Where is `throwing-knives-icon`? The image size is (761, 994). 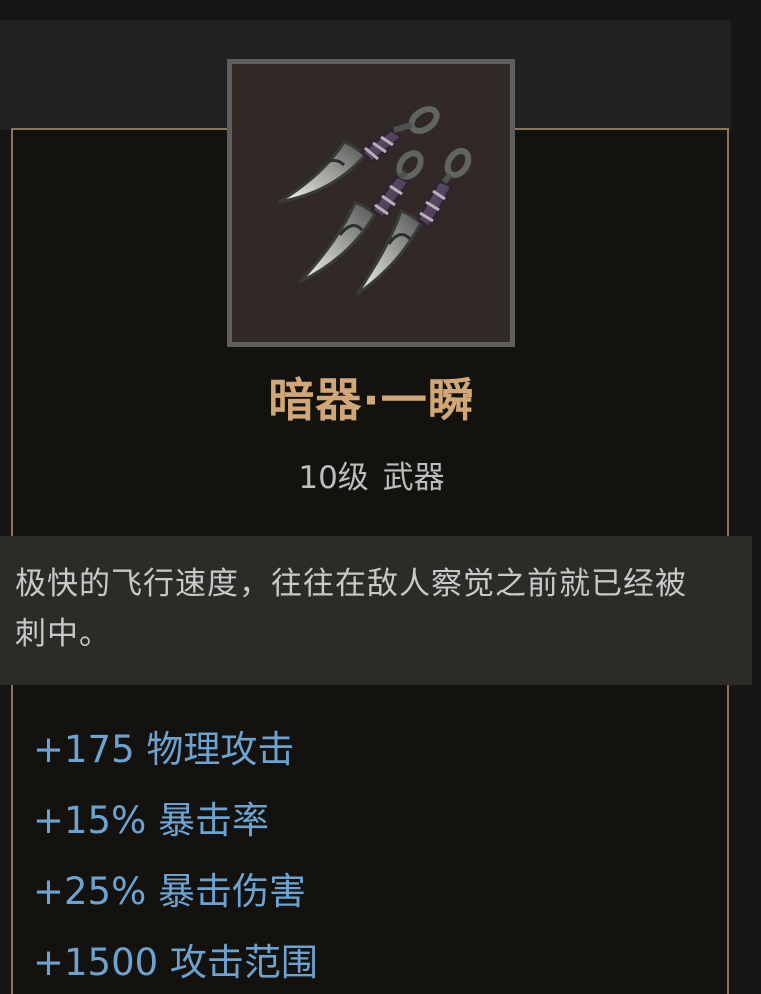
throwing-knives-icon is located at coordinates (375, 201).